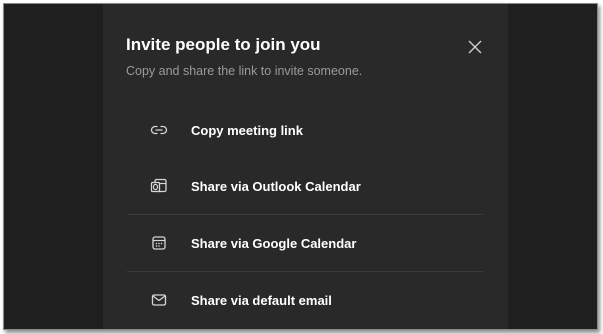 This screenshot has width=603, height=334. Describe the element at coordinates (159, 243) in the screenshot. I see `calendar-icon` at that location.